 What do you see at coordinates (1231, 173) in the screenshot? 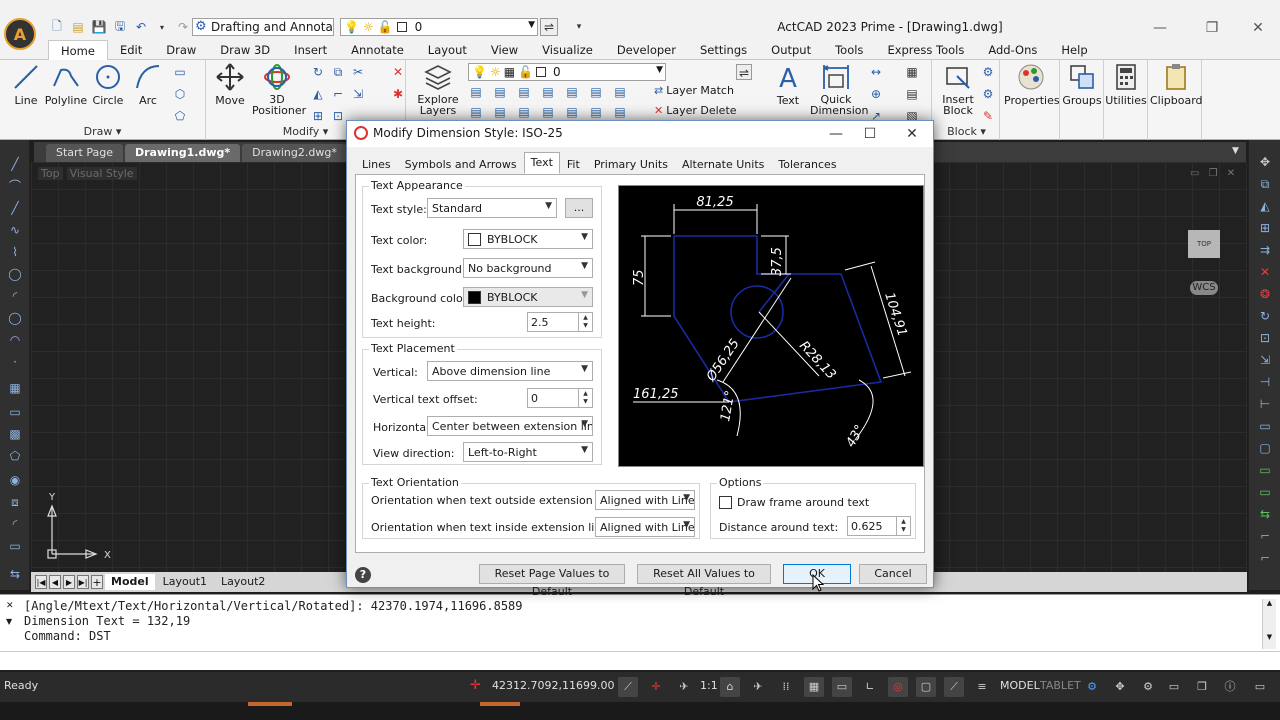
I see `viewport-close-icon: ✕` at bounding box center [1231, 173].